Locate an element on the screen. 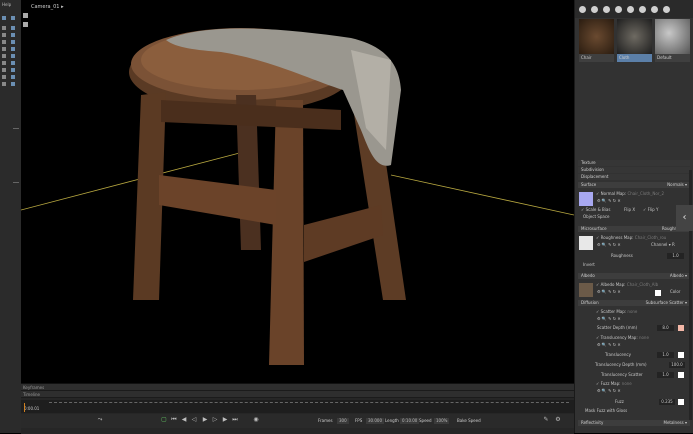 The width and height of the screenshot is (693, 434). section-diffusion: Diffusion Subsurface Scatter ▾ is located at coordinates (634, 303).